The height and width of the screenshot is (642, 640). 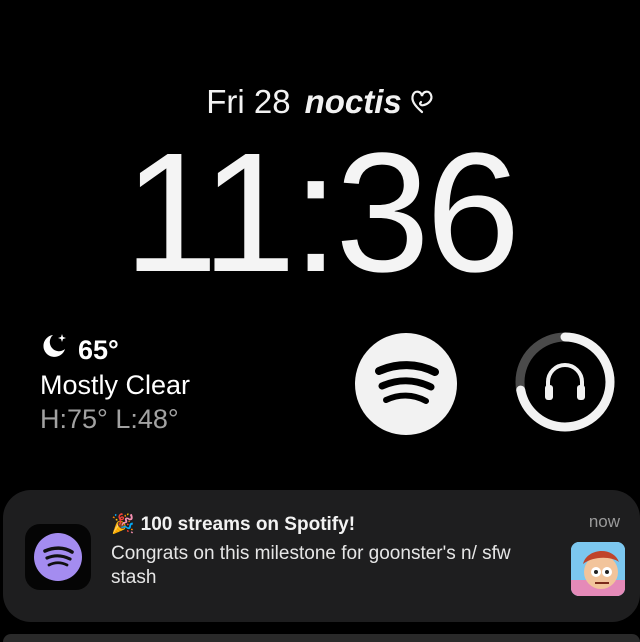 I want to click on notification-time: now, so click(x=604, y=521).